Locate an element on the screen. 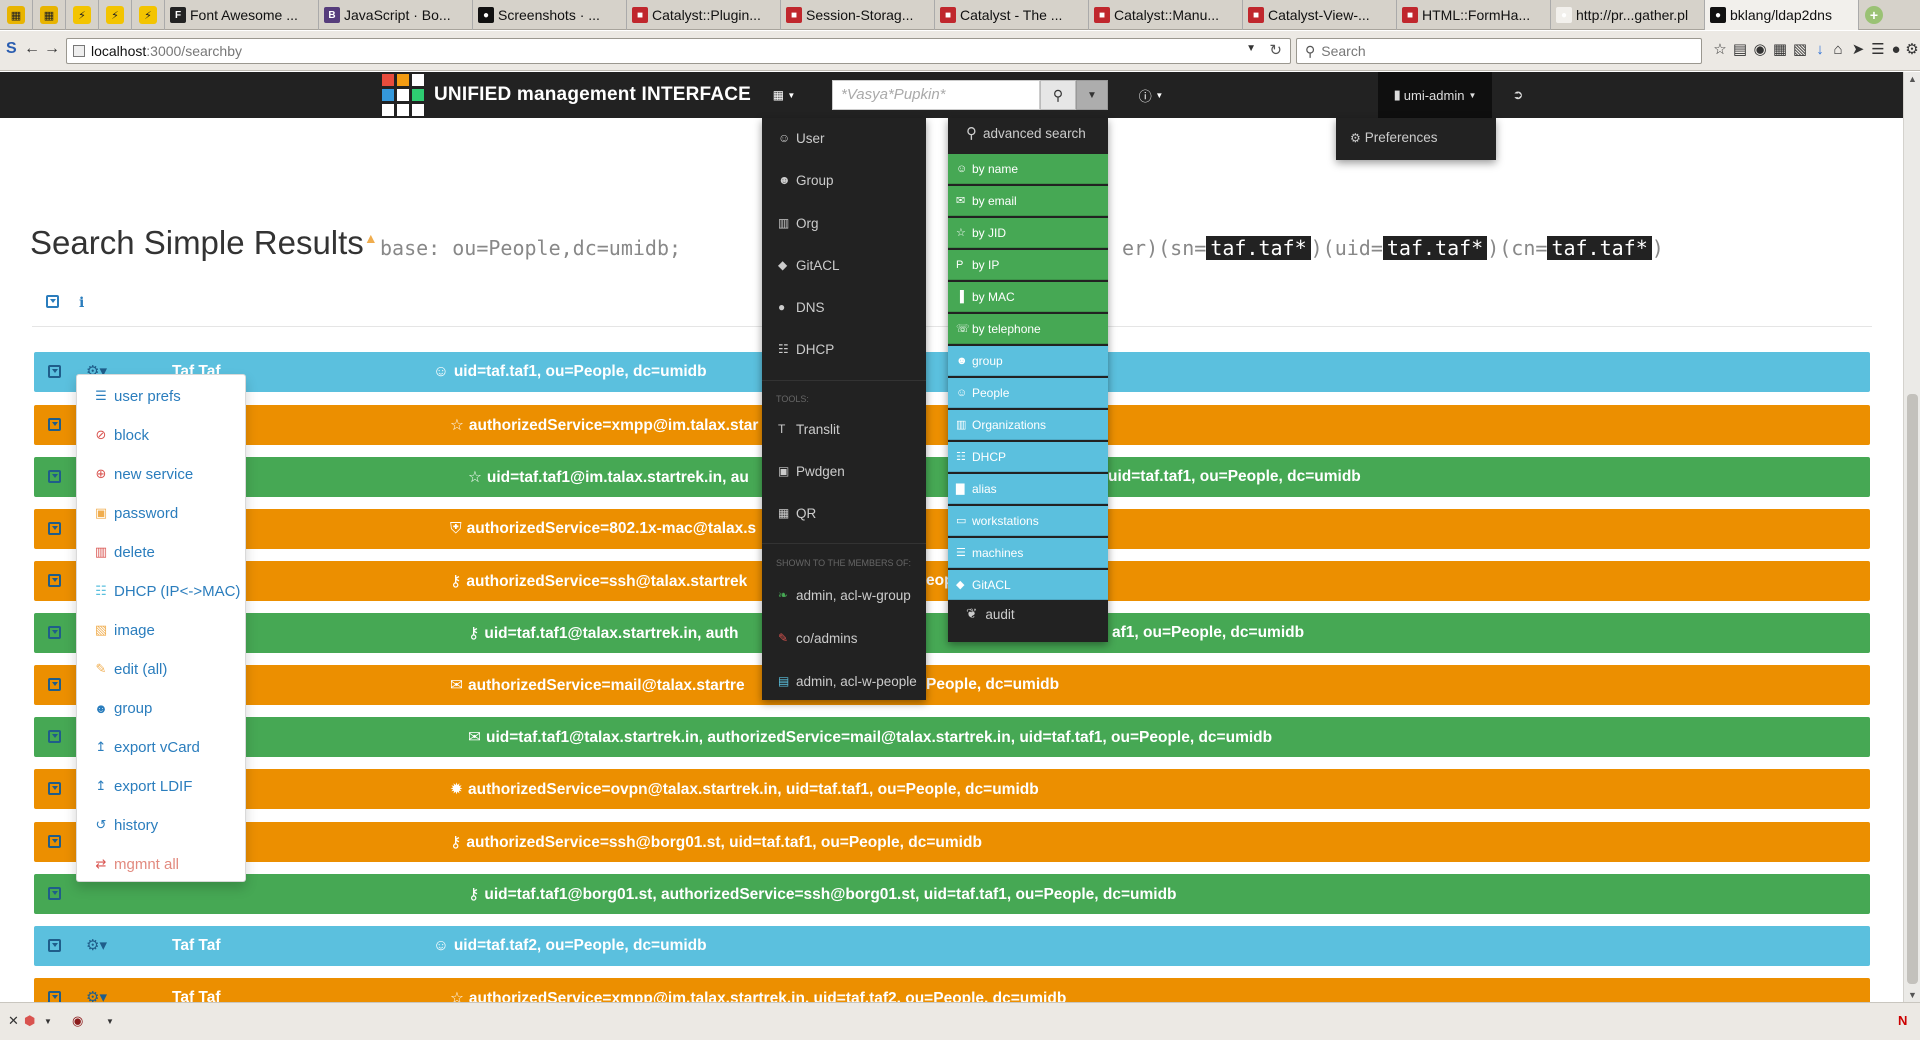  members-item: ❧ admin, acl-w-group is located at coordinates (844, 595).